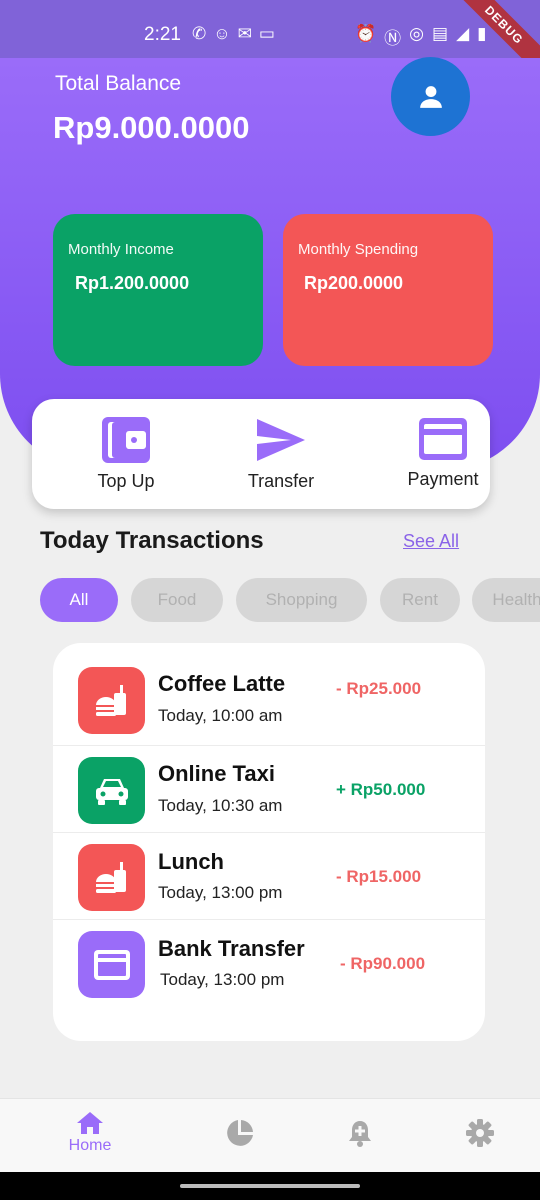 This screenshot has width=540, height=1200. Describe the element at coordinates (162, 34) in the screenshot. I see `status-time: 2:21` at that location.